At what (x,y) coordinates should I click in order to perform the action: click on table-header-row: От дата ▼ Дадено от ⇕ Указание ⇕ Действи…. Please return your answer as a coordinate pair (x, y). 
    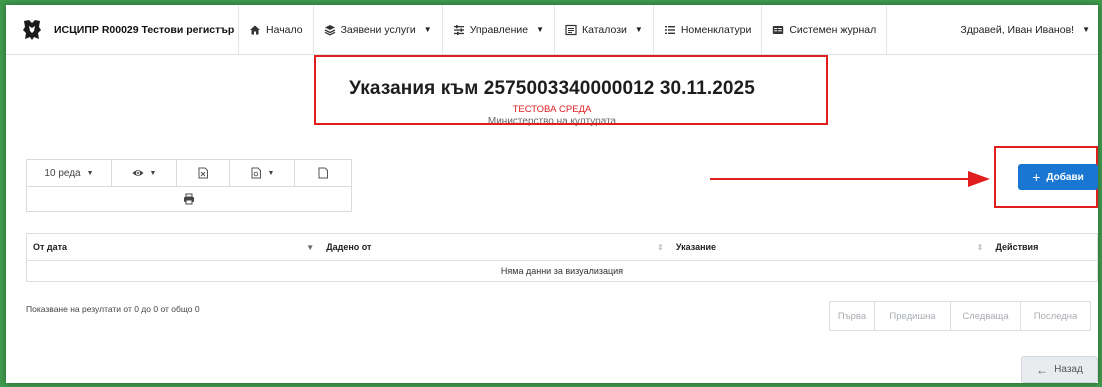
    Looking at the image, I should click on (562, 247).